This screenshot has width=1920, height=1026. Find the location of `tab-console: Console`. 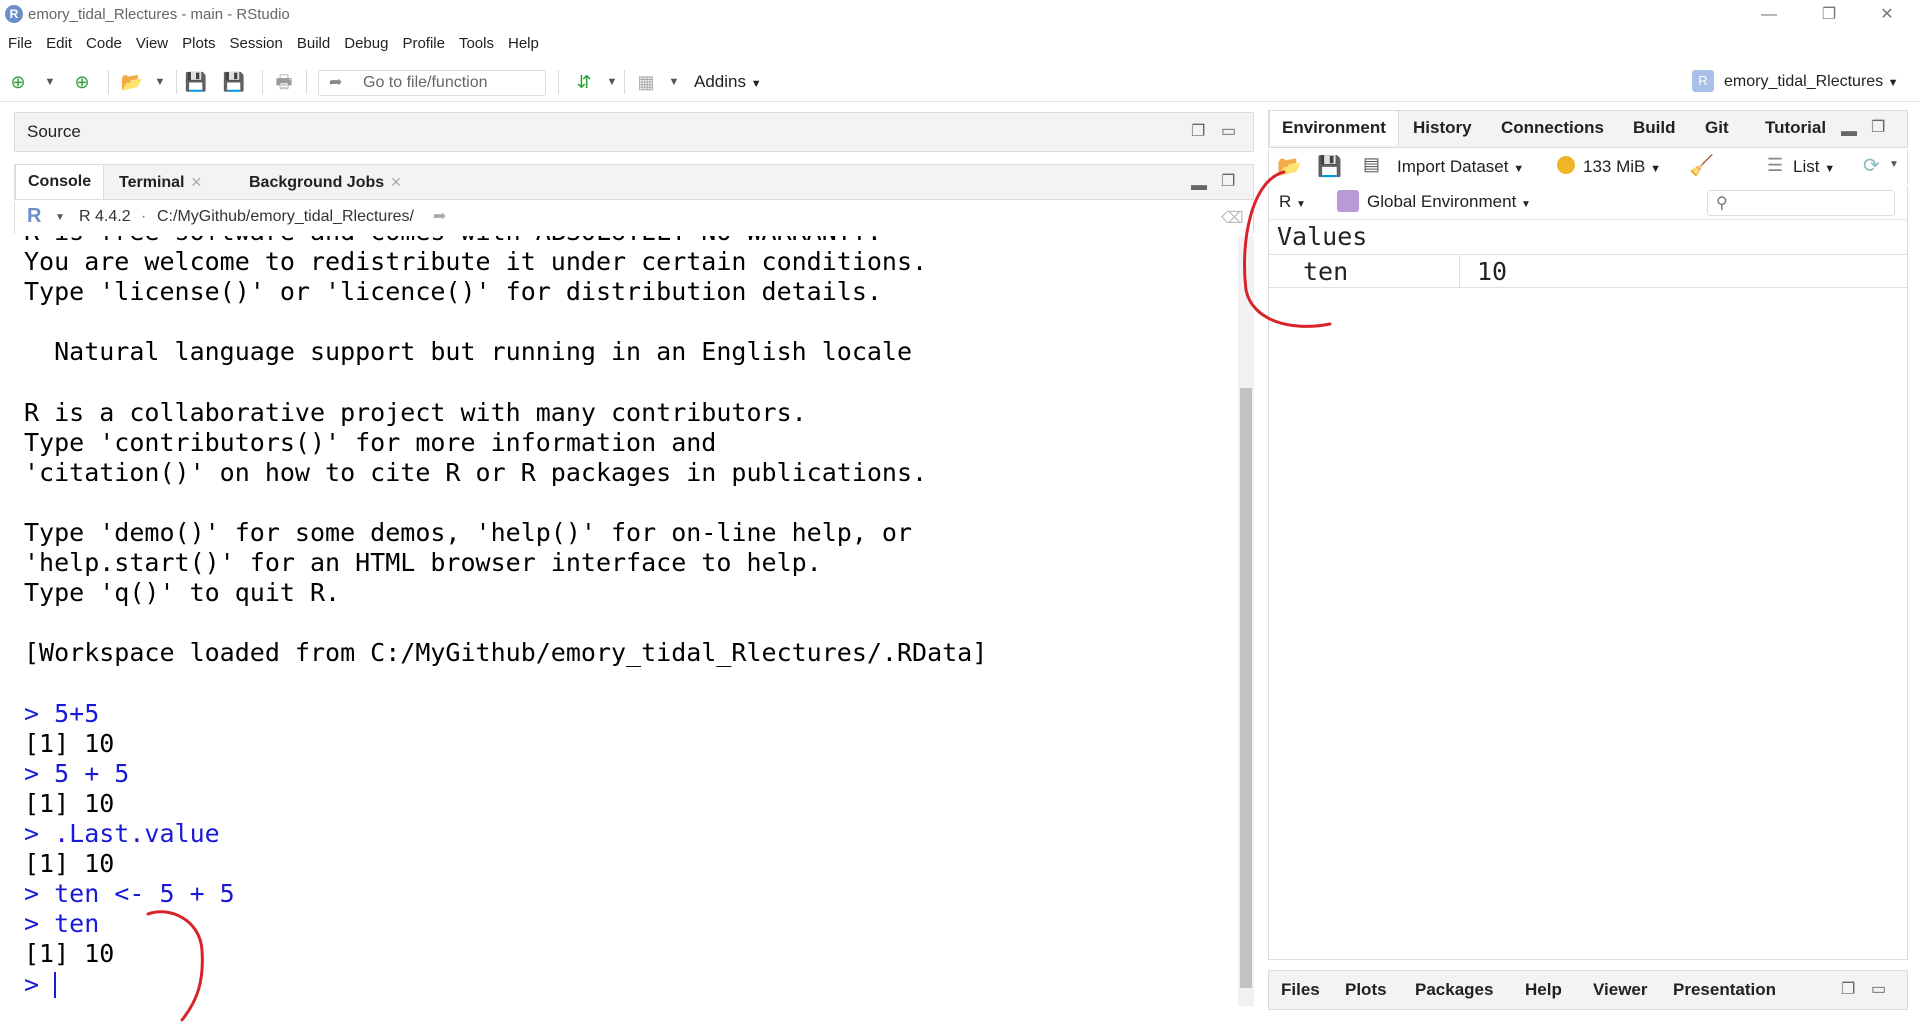

tab-console: Console is located at coordinates (60, 182).